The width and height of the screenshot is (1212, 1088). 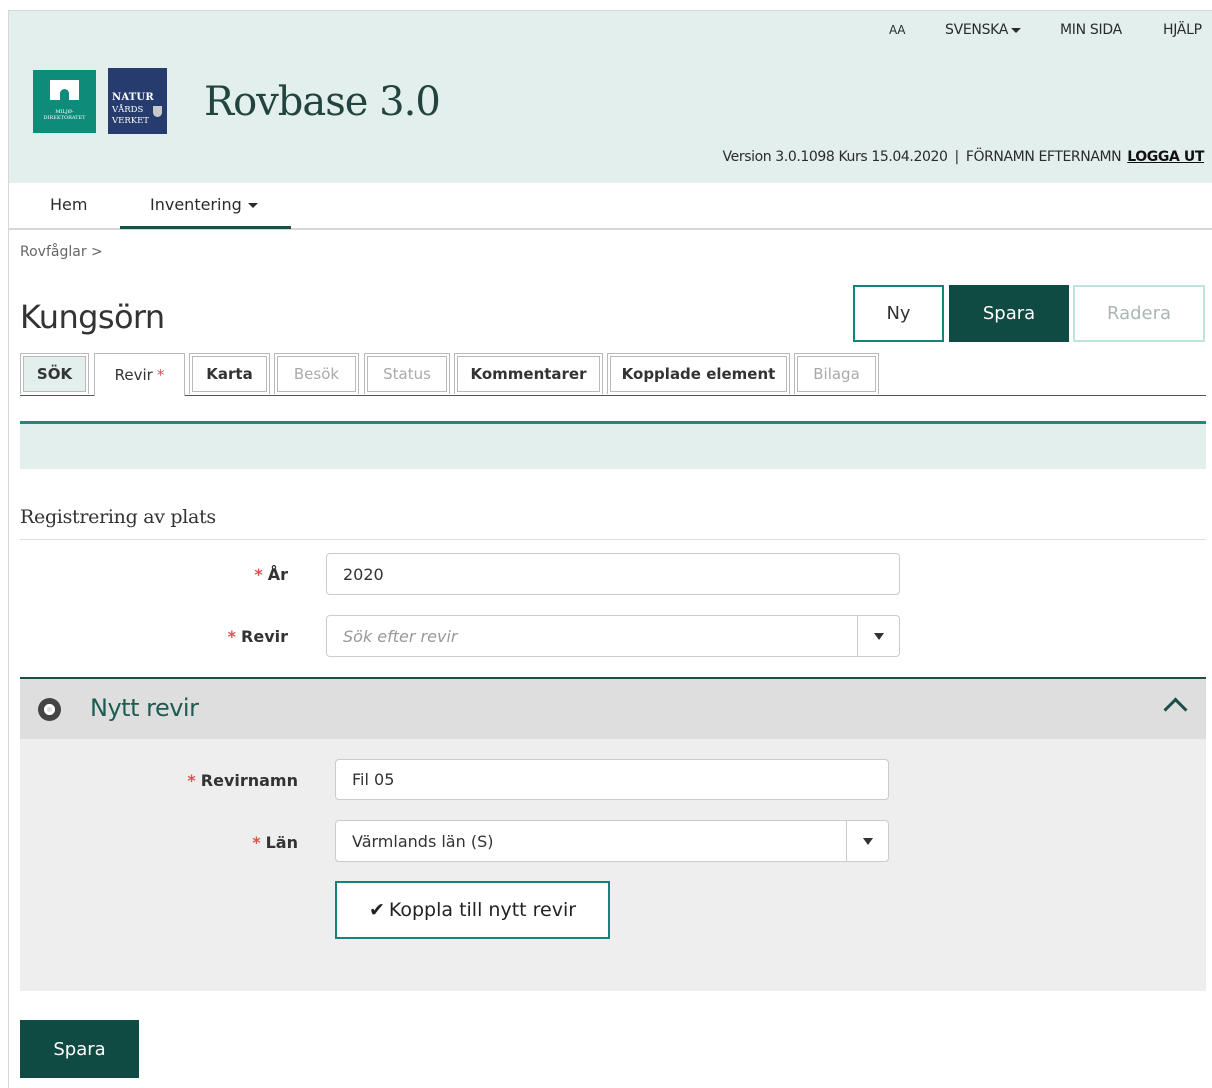 I want to click on naturvardsverket-logo: NATUR VÅRDS VERKET, so click(x=137, y=101).